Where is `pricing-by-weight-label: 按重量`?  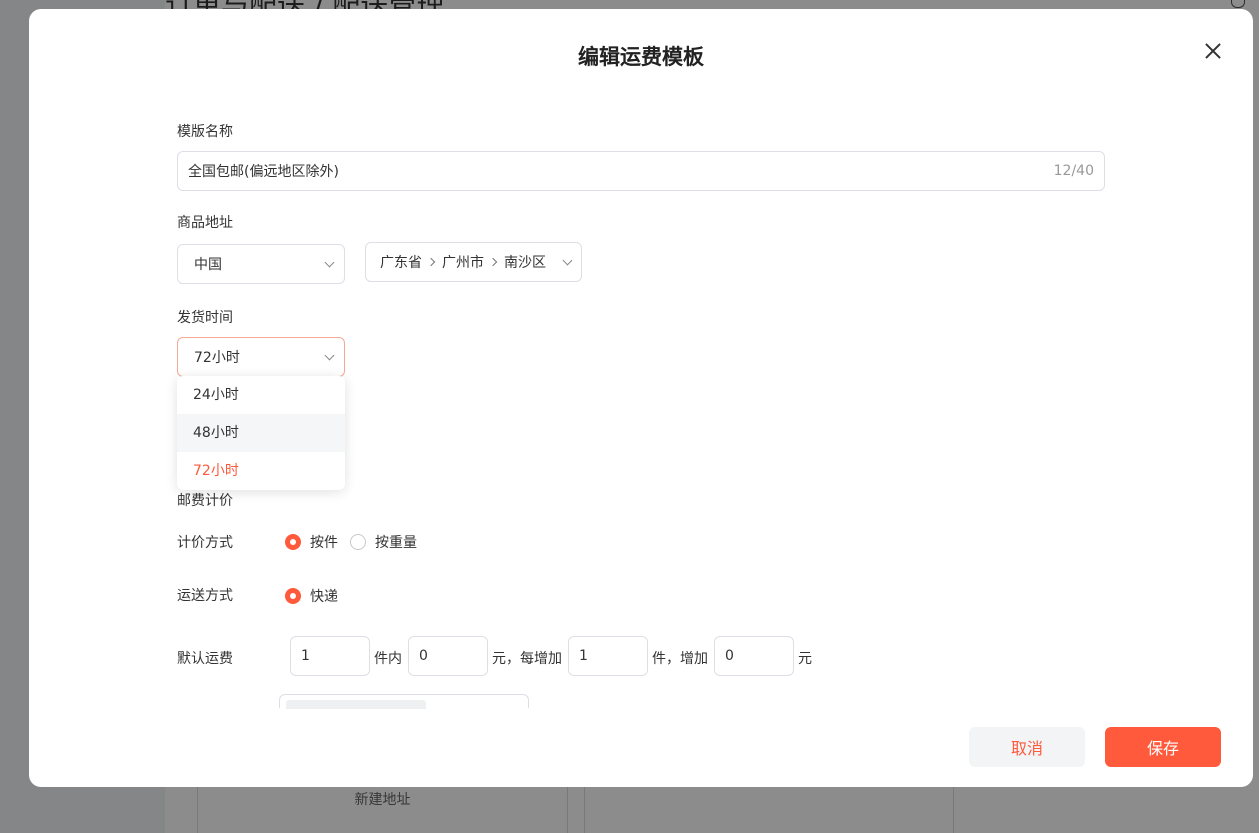 pricing-by-weight-label: 按重量 is located at coordinates (396, 543).